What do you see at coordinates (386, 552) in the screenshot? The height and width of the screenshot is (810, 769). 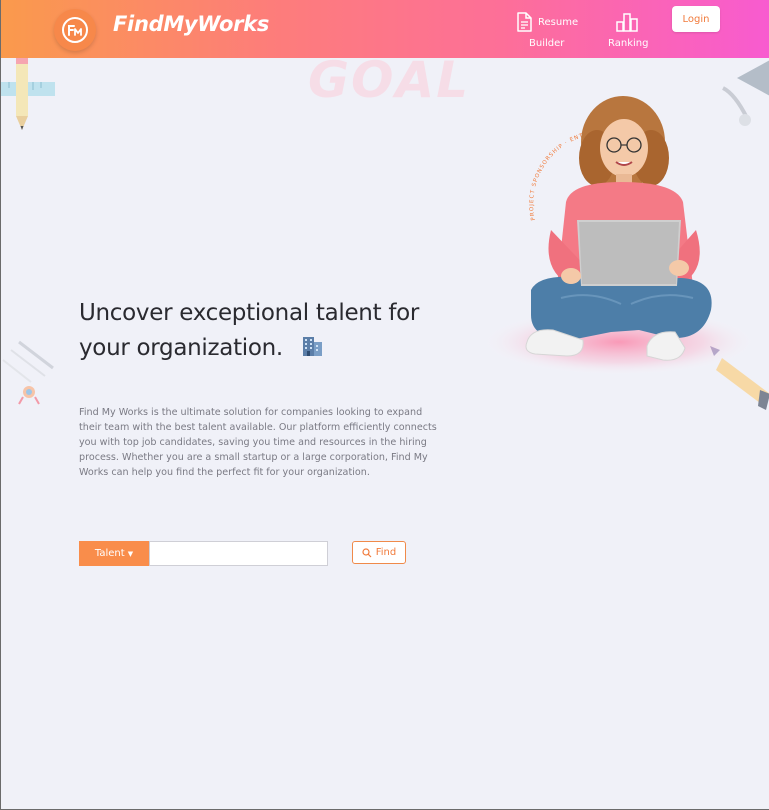 I see `find-button-label: Find` at bounding box center [386, 552].